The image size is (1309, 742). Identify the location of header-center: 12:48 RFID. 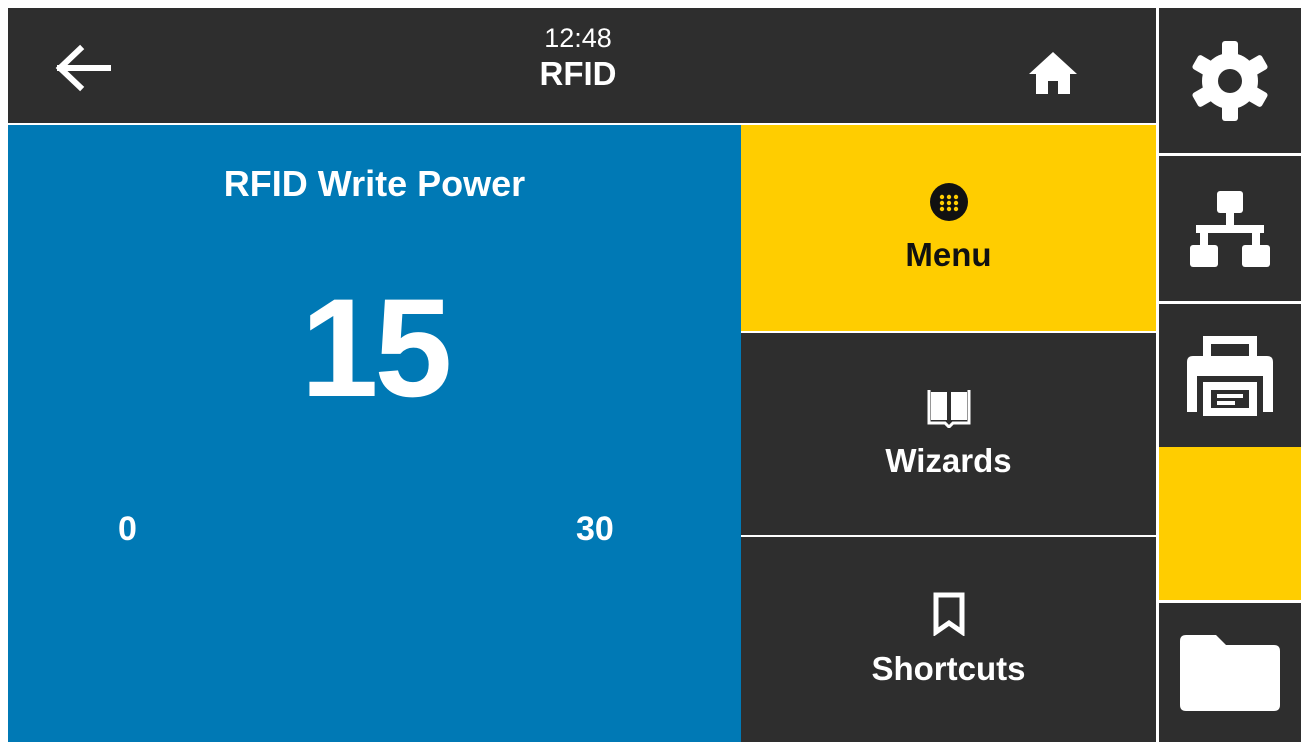
(578, 58).